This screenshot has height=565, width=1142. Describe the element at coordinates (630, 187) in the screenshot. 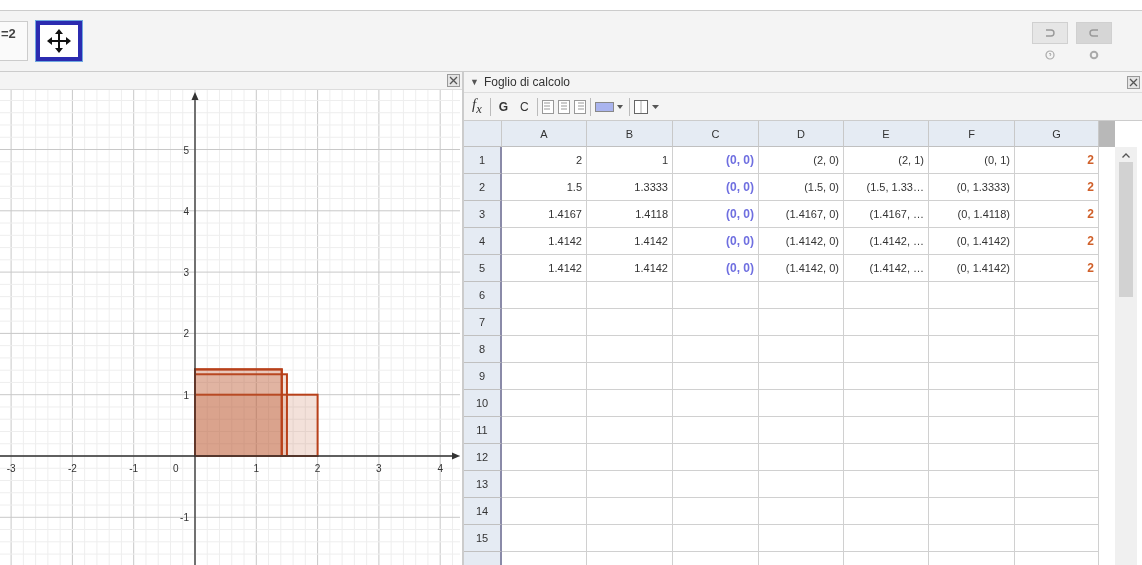

I see `table-cell: 1.3333` at that location.